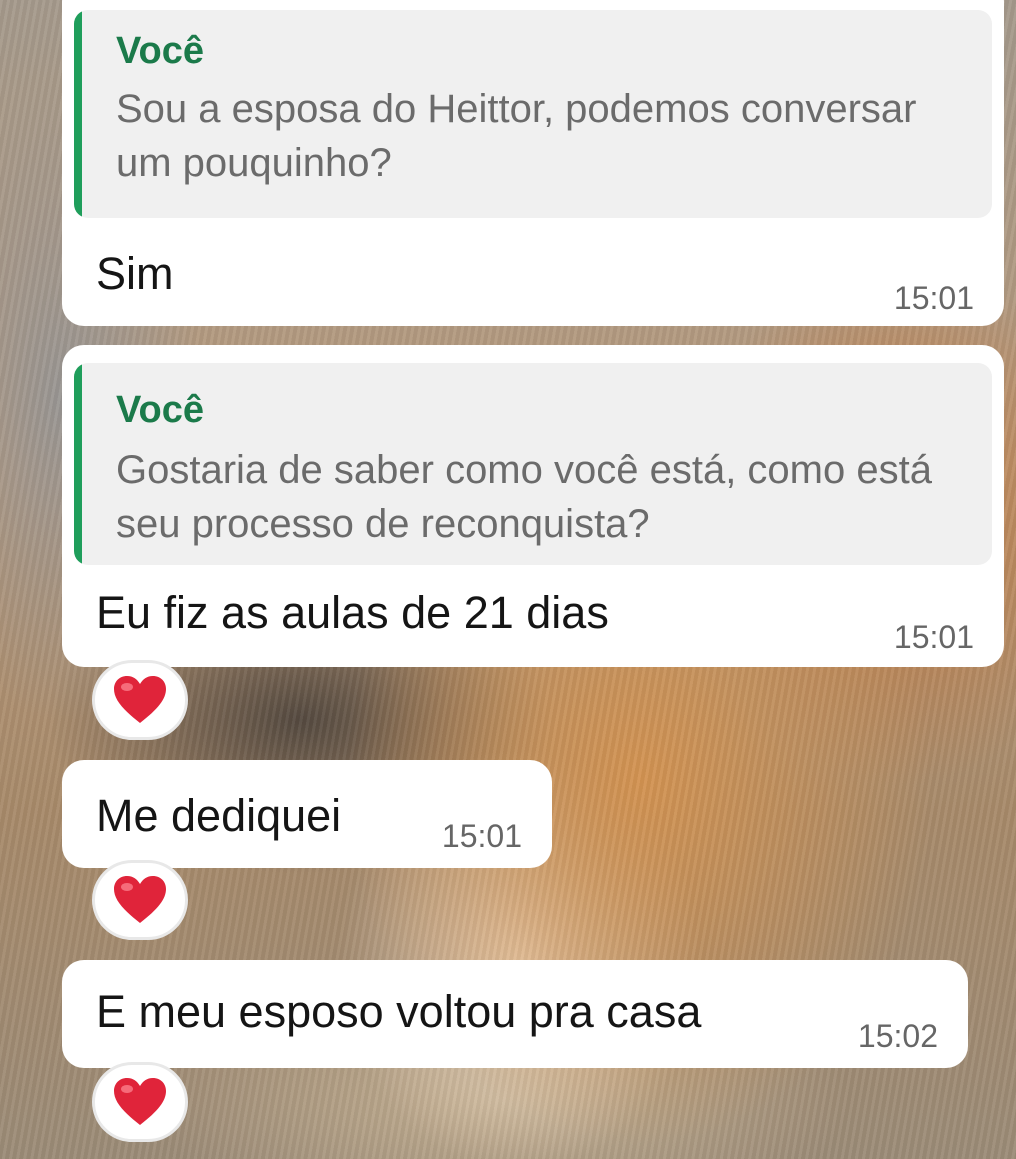  Describe the element at coordinates (219, 815) in the screenshot. I see `message-text: Me dediquei` at that location.